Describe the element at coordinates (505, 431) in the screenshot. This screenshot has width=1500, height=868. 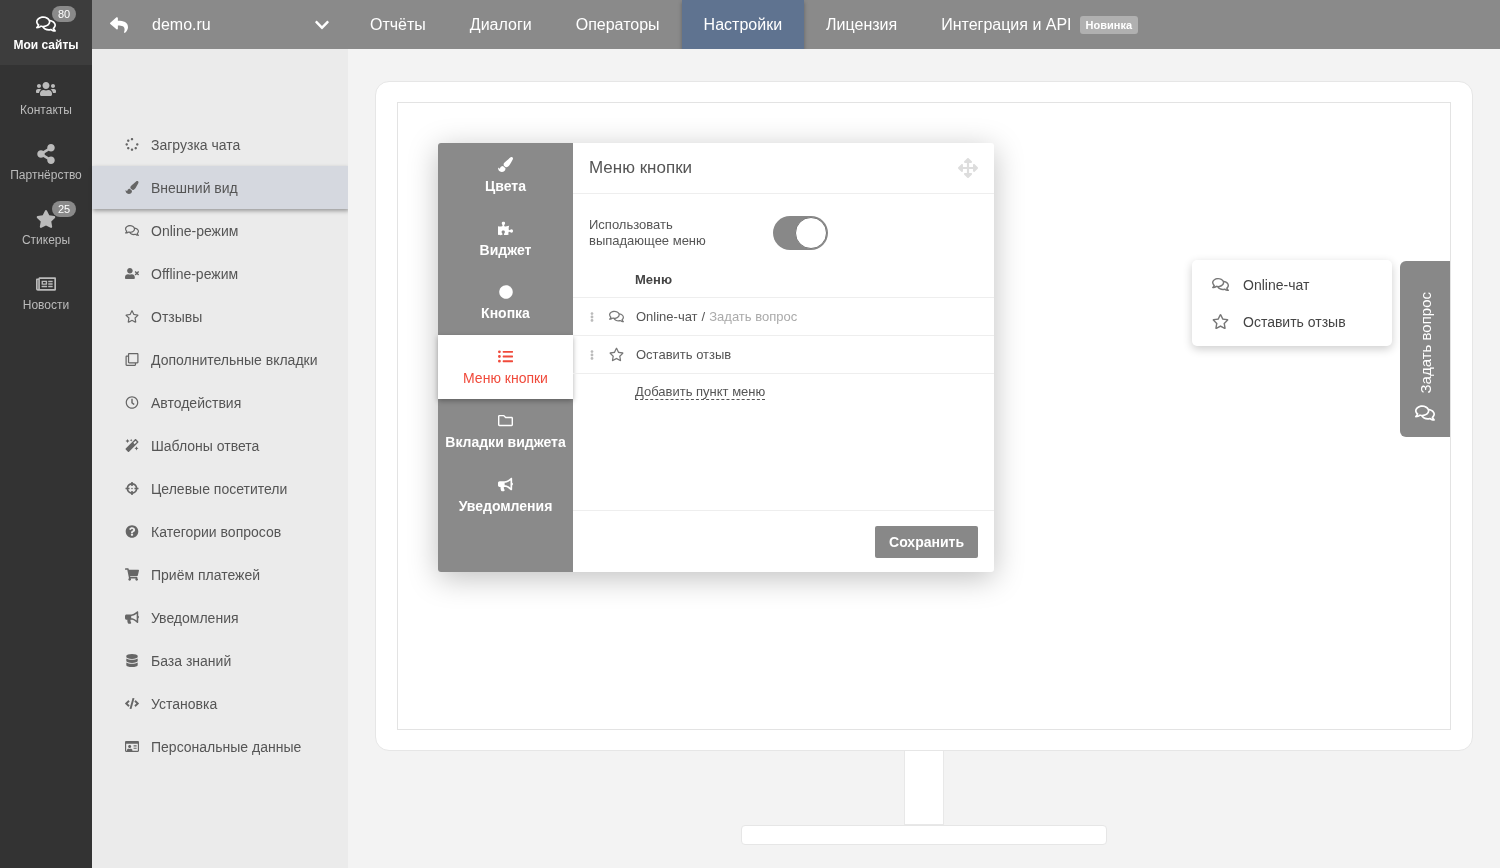
I see `dialog-tab: Вкладки виджета` at that location.